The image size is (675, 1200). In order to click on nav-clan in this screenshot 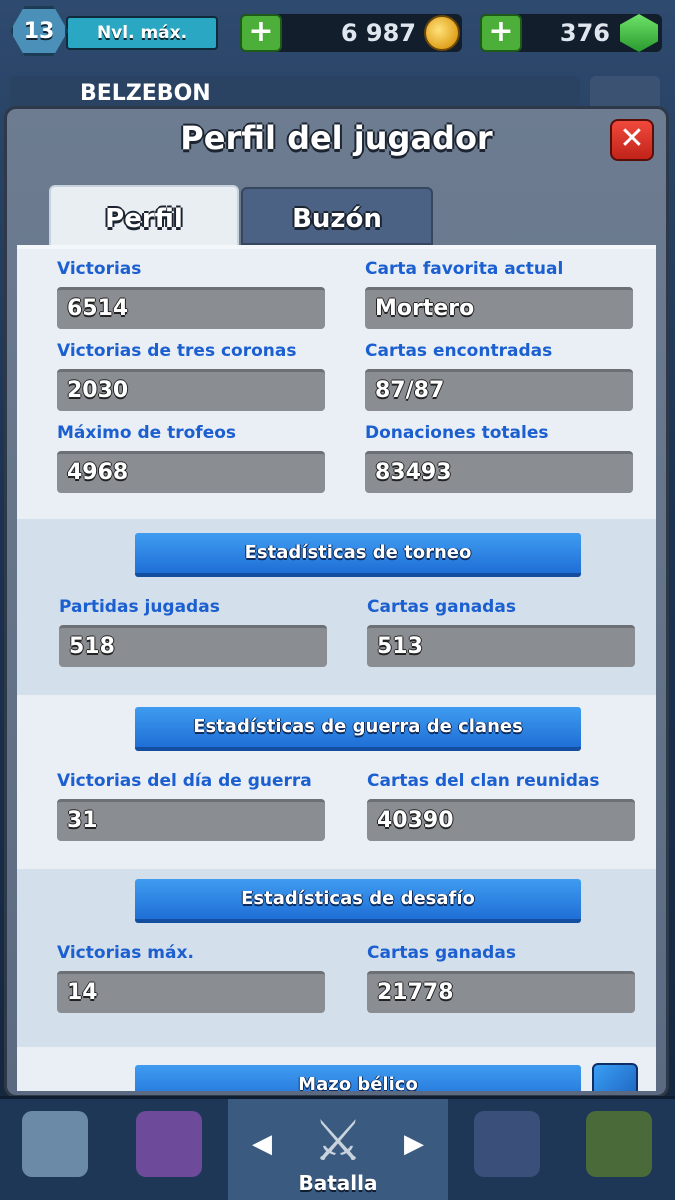, I will do `click(507, 1149)`.